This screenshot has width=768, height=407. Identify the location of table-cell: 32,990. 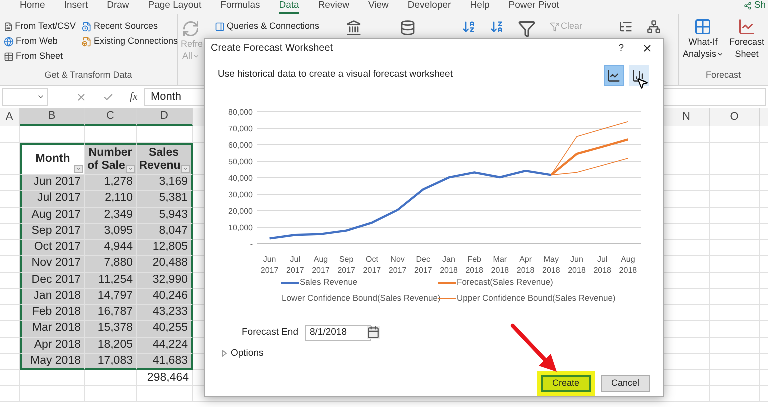
(165, 280).